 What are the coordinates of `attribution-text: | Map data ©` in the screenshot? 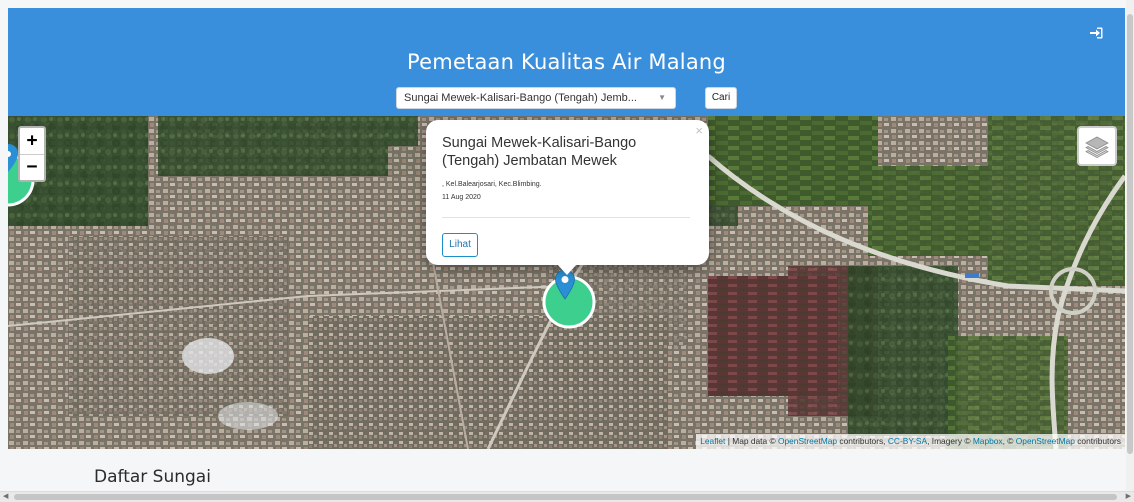 It's located at (751, 441).